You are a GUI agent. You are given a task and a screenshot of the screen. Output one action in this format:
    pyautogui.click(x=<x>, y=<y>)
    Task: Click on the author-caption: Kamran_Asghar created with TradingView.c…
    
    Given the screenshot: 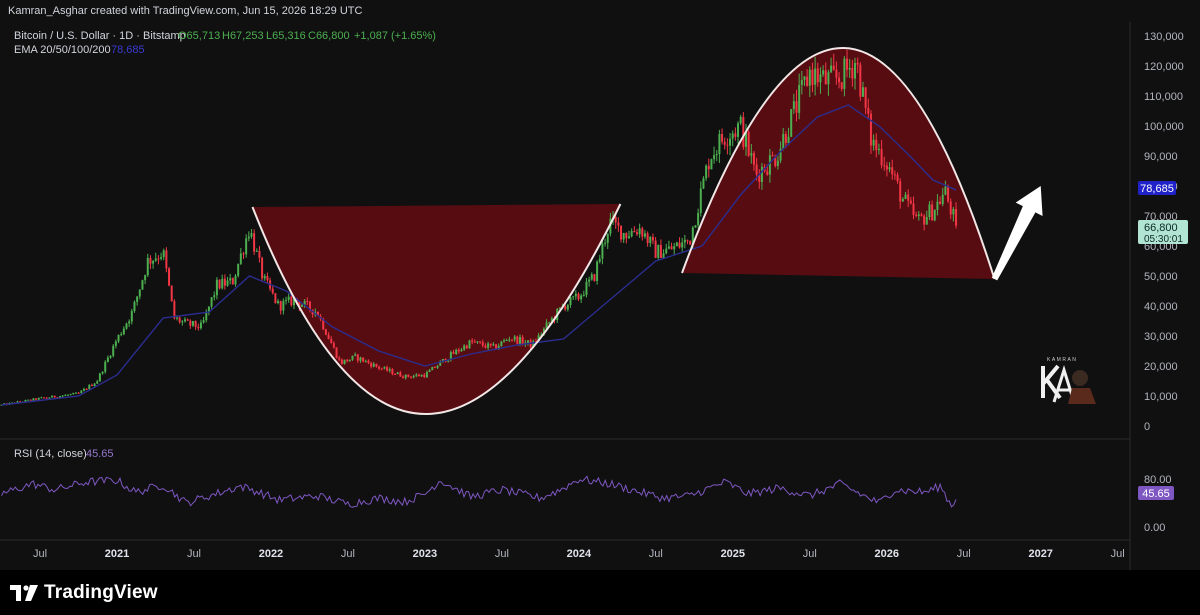 What is the action you would take?
    pyautogui.click(x=185, y=11)
    